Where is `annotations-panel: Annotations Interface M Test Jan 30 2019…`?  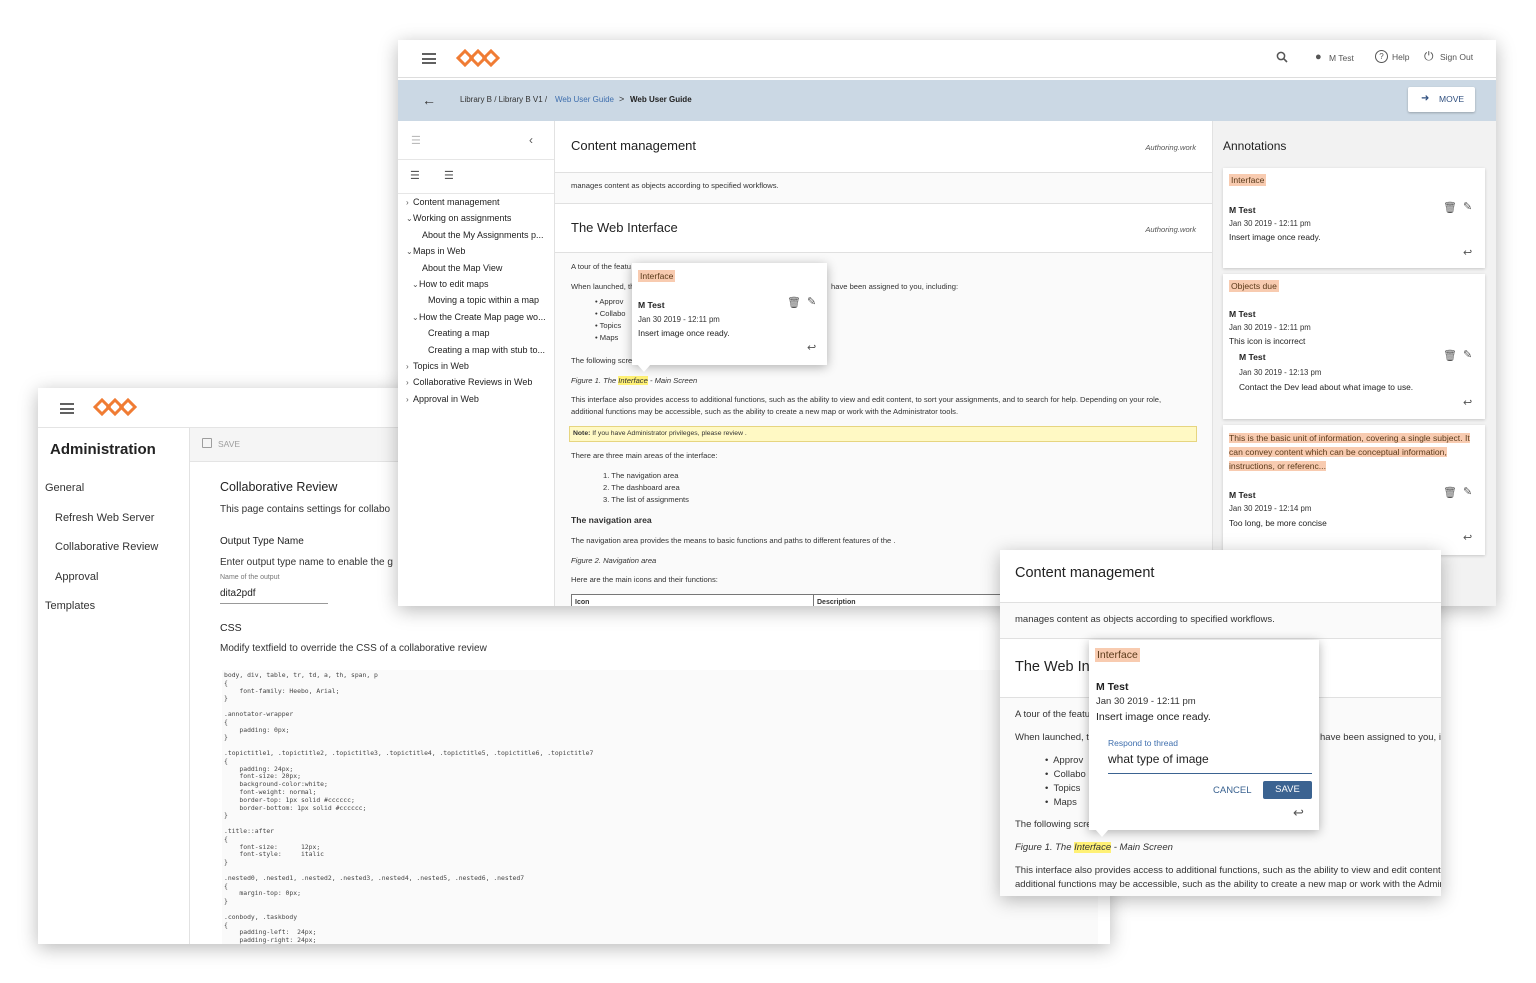 annotations-panel: Annotations Interface M Test Jan 30 2019… is located at coordinates (1354, 363).